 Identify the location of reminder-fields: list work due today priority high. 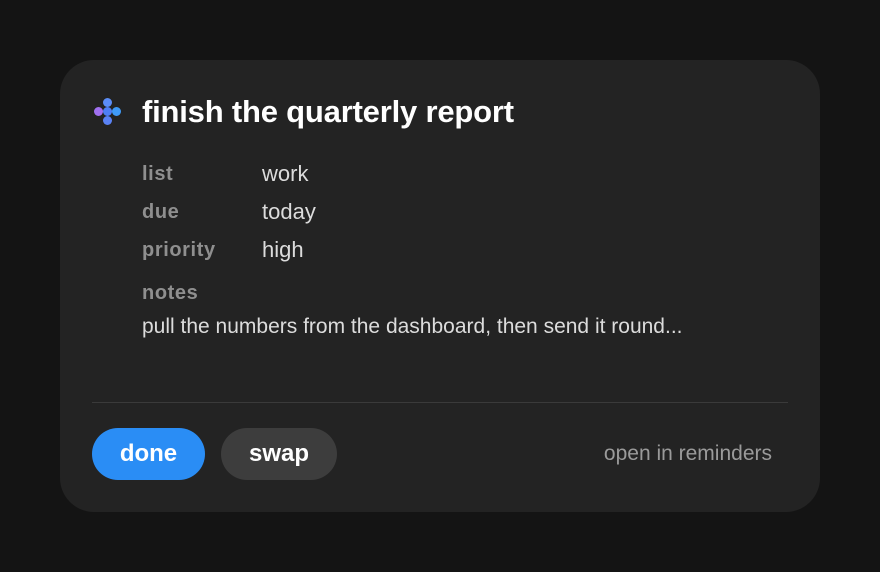
(229, 212).